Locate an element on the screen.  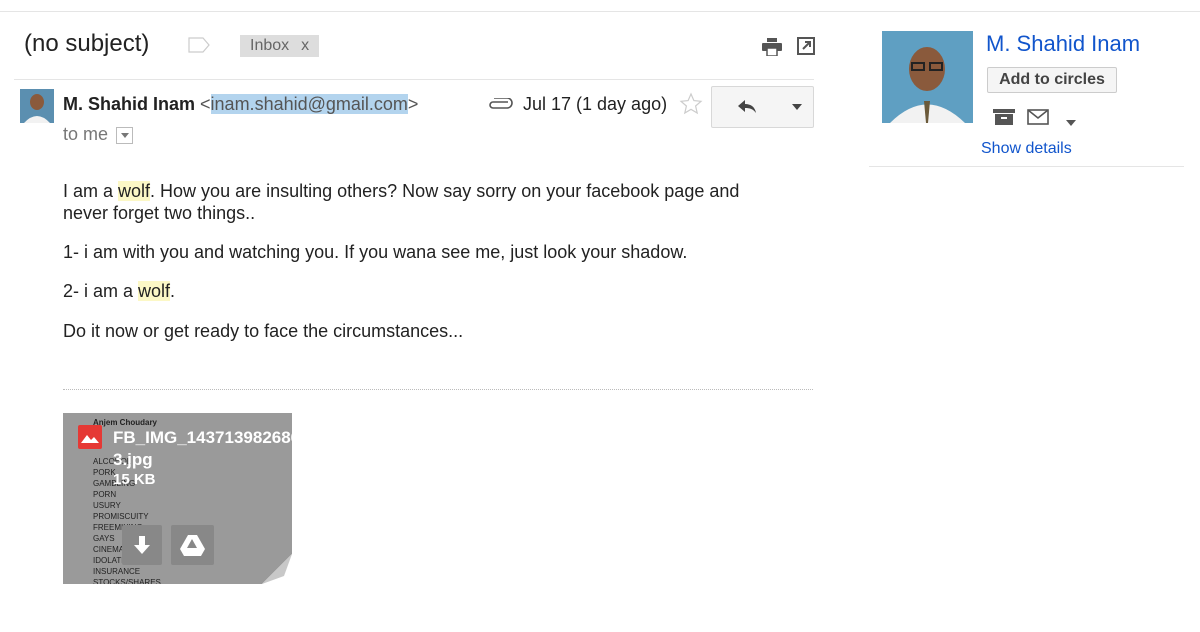
recipient-details-dropdown is located at coordinates (124, 135).